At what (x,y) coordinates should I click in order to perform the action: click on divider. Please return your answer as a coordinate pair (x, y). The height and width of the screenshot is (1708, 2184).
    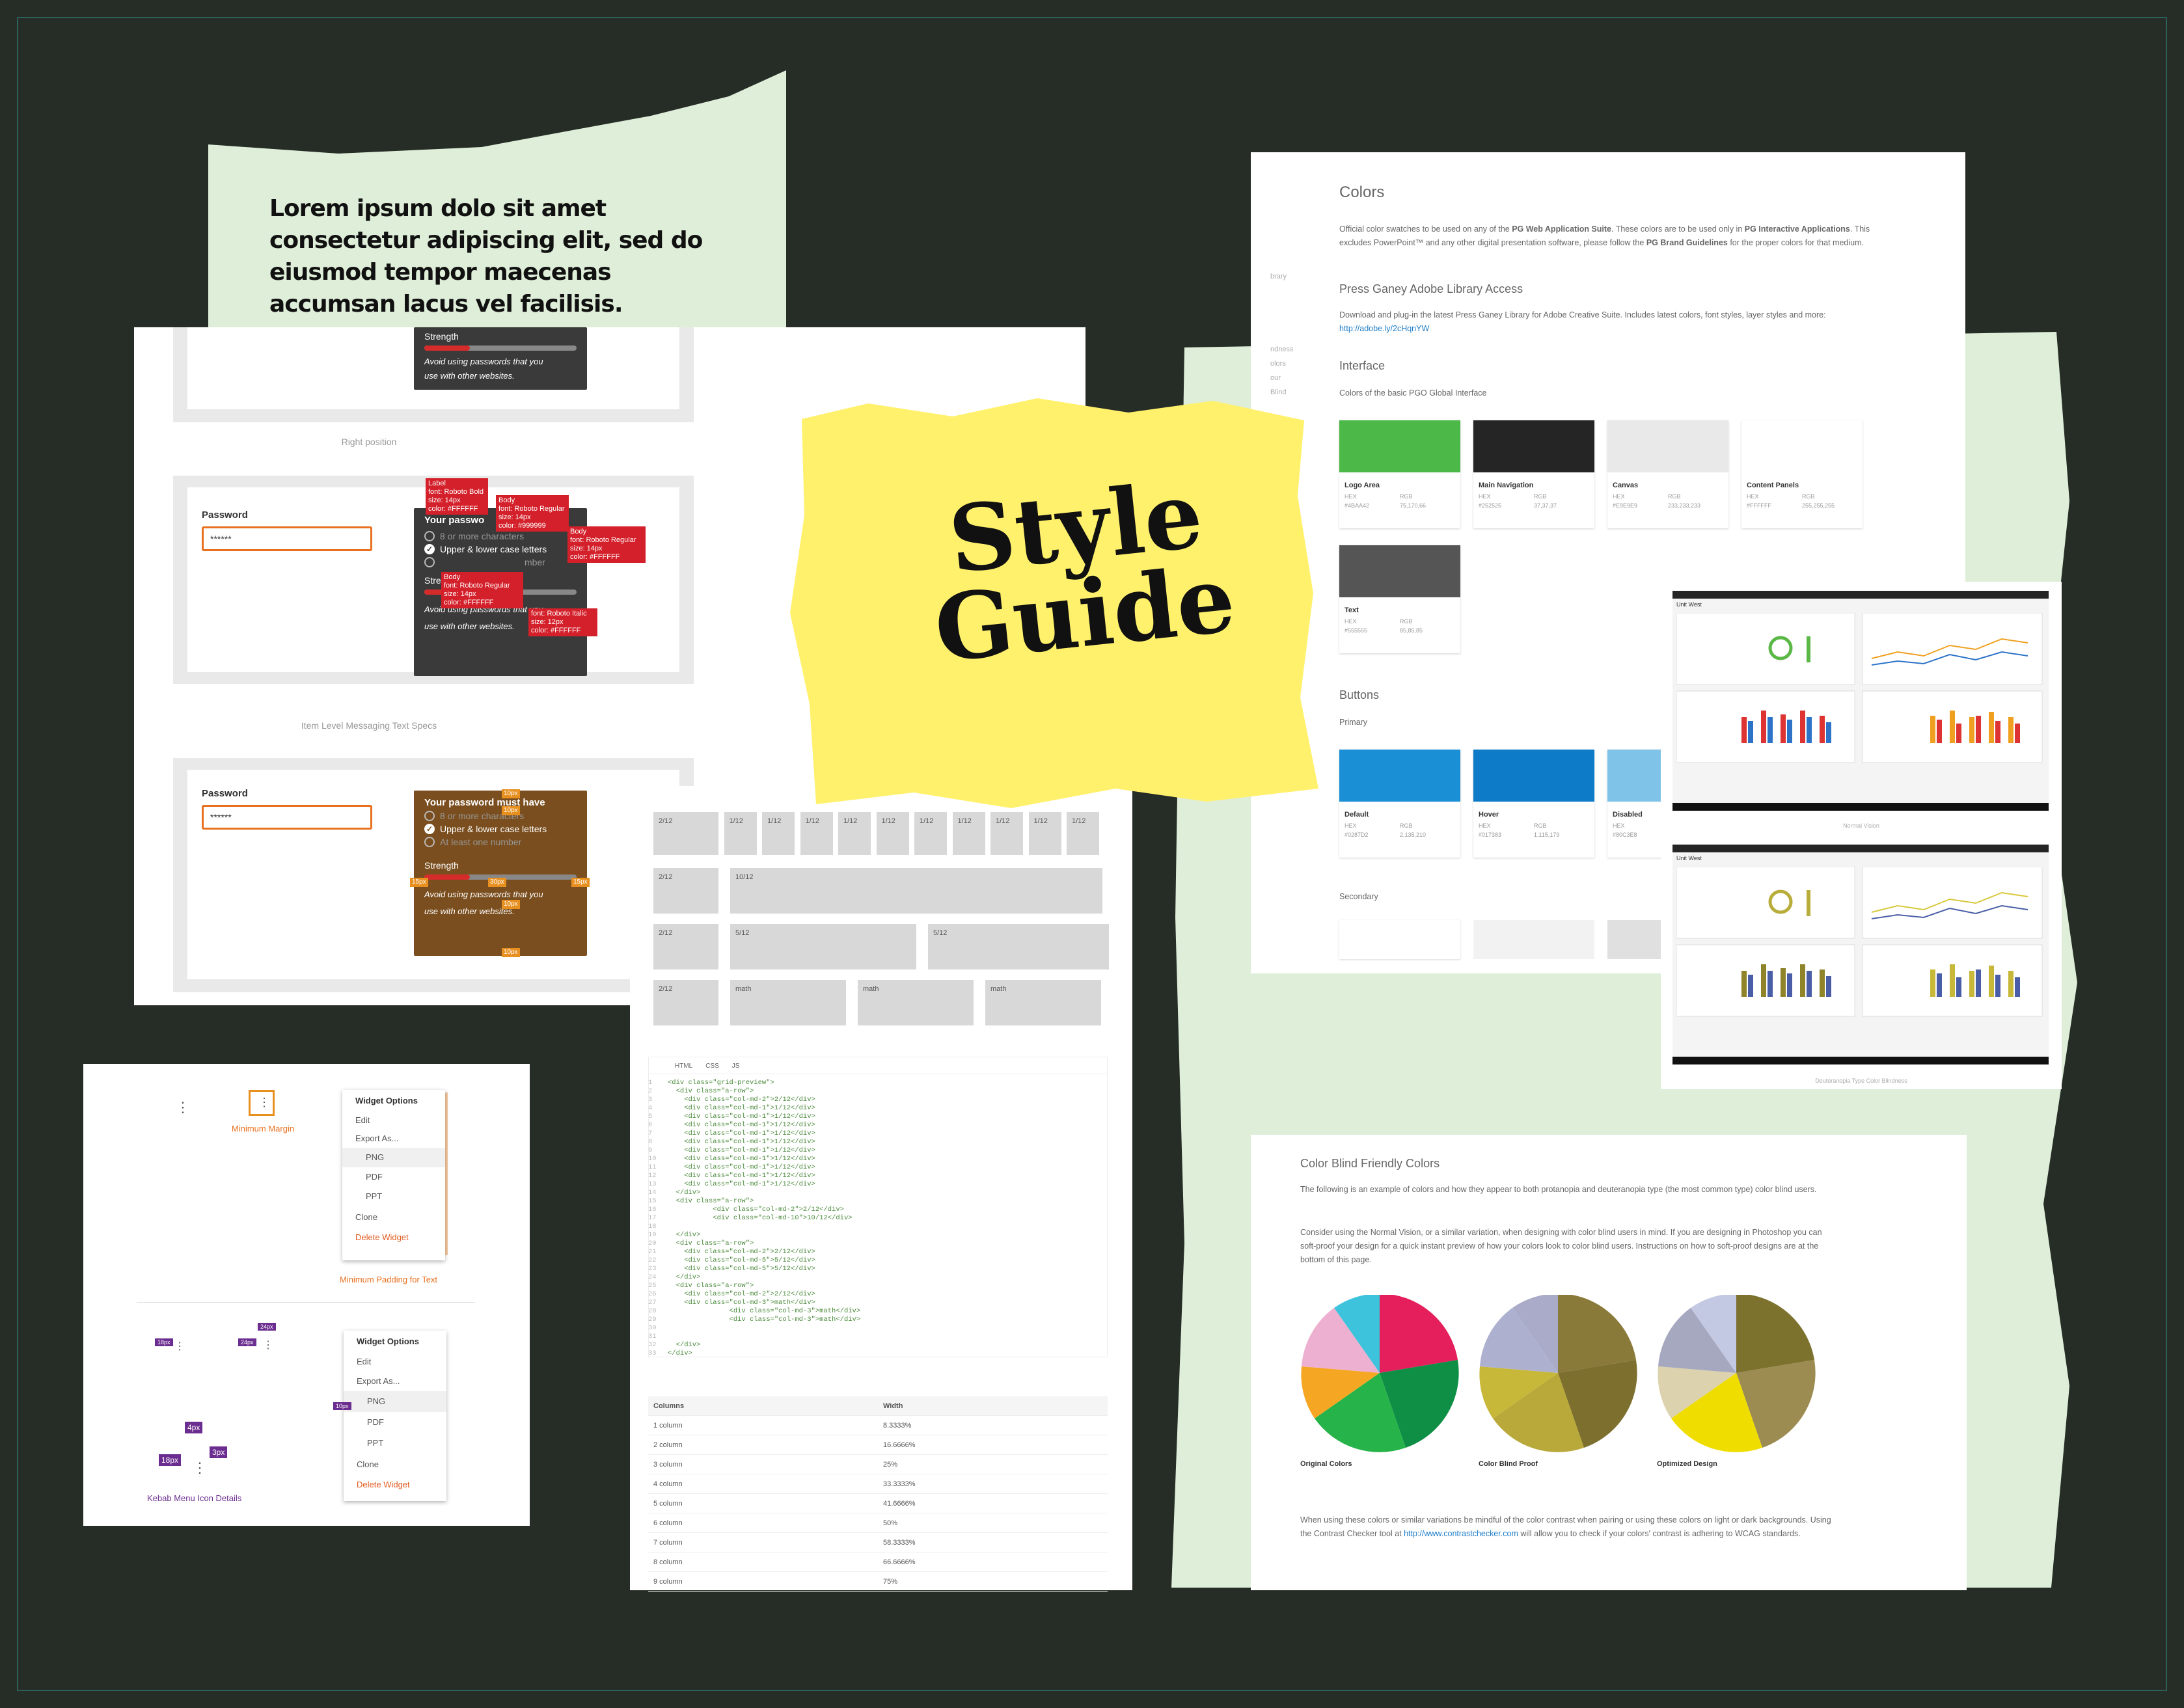
    Looking at the image, I should click on (306, 1302).